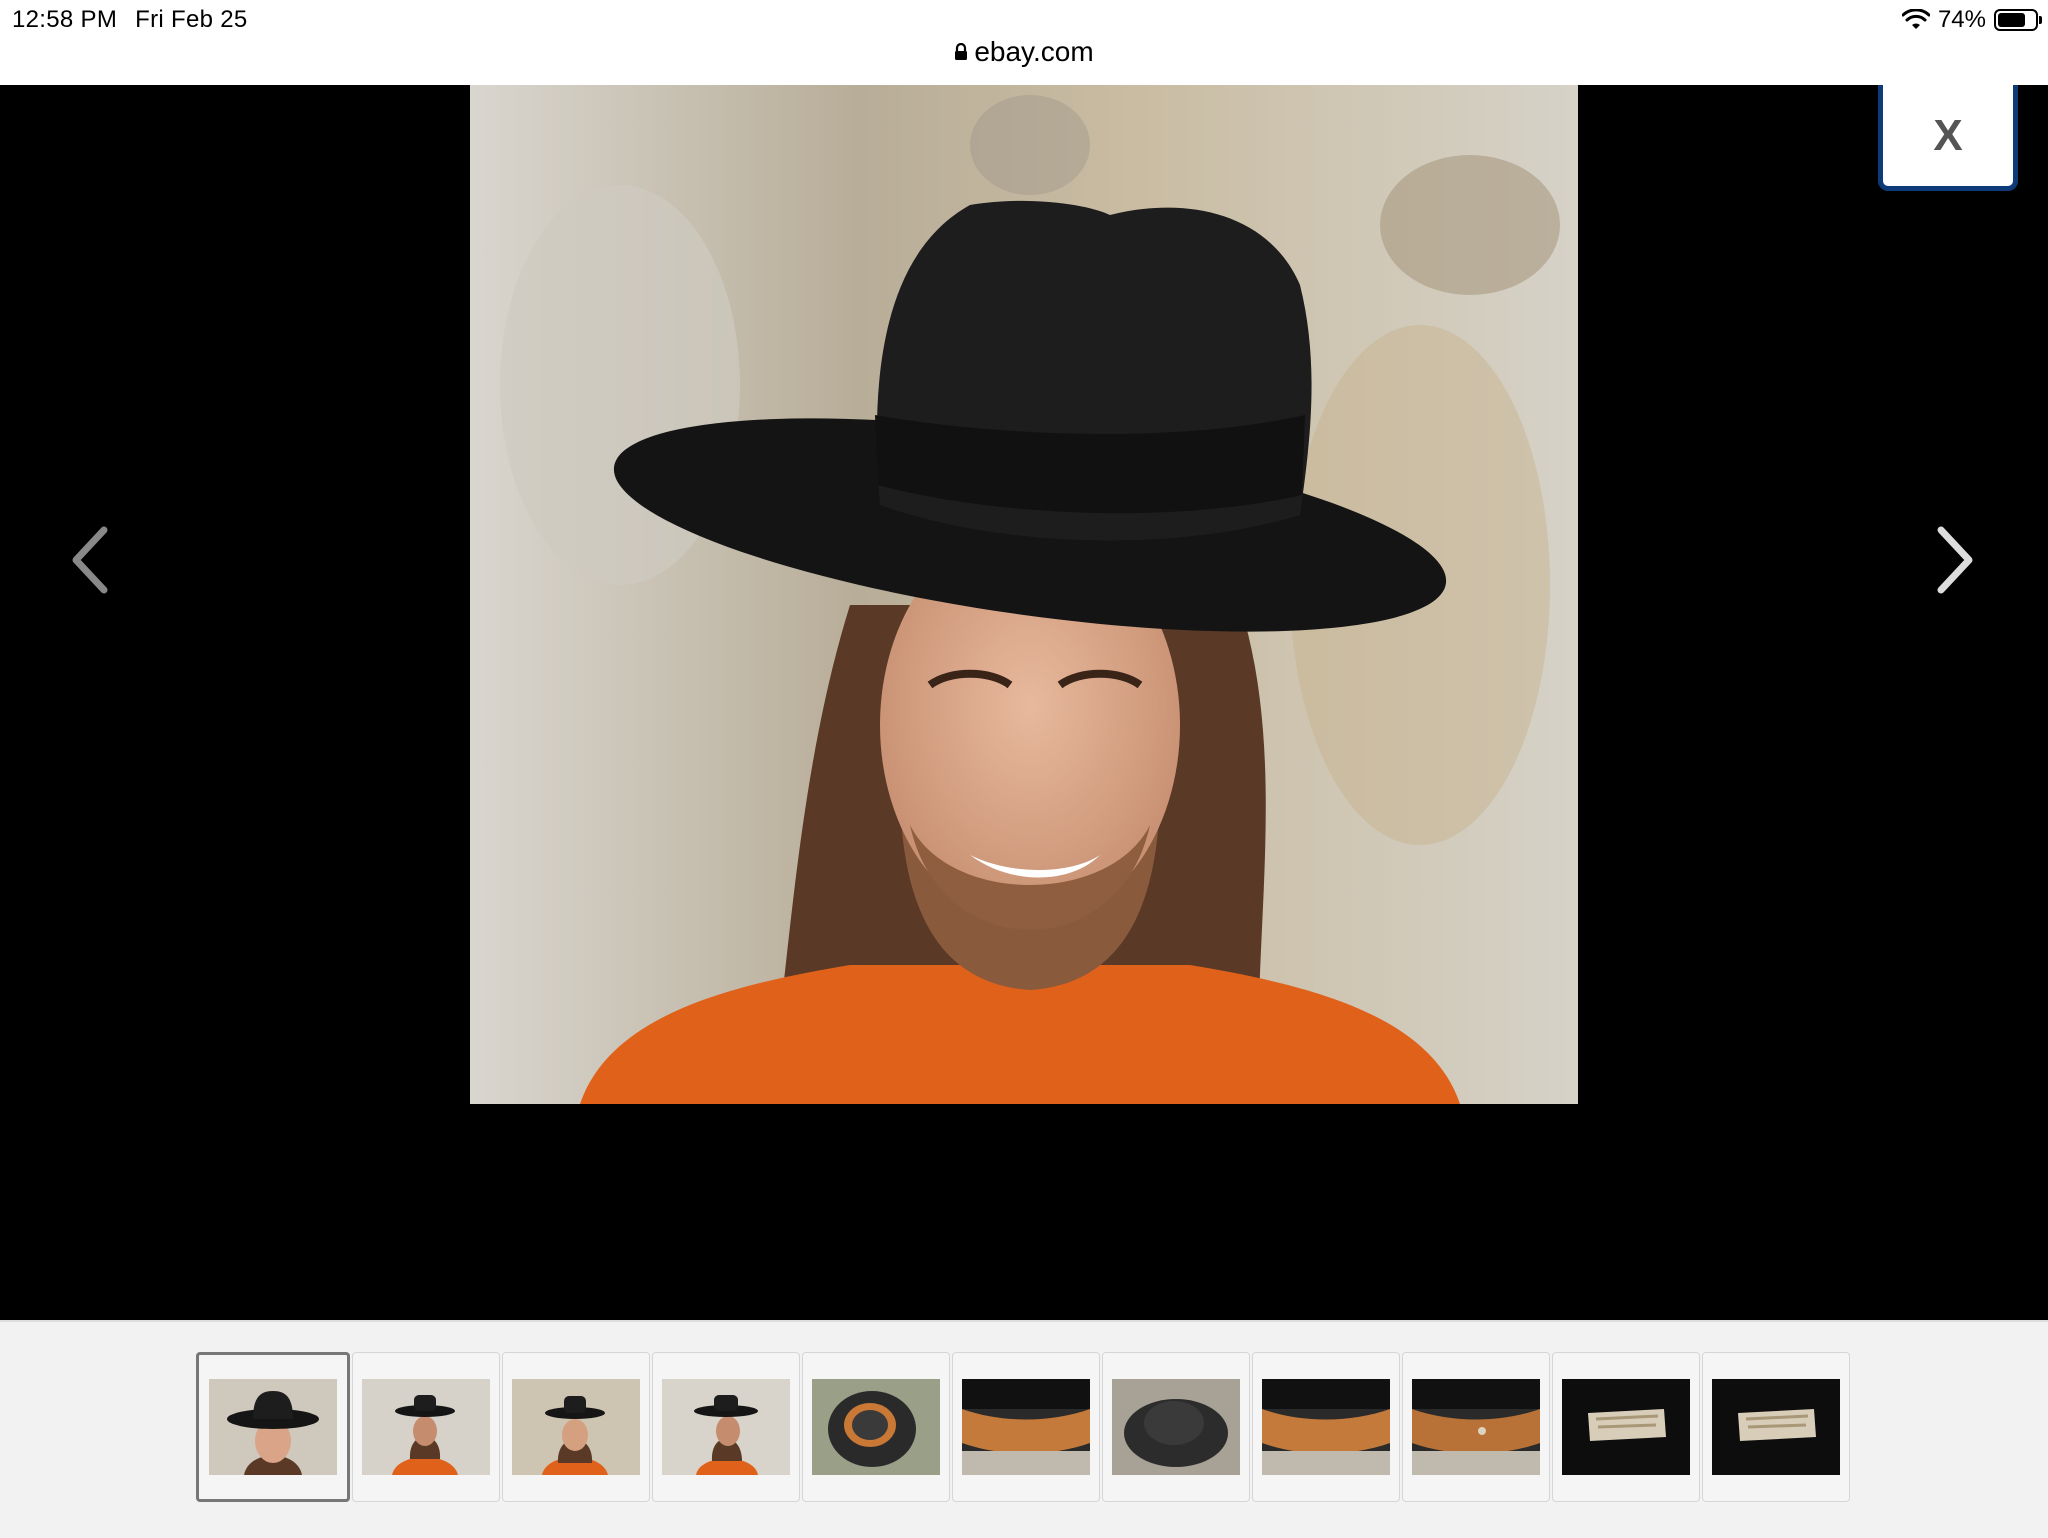  What do you see at coordinates (1915, 19) in the screenshot?
I see `wifi-icon` at bounding box center [1915, 19].